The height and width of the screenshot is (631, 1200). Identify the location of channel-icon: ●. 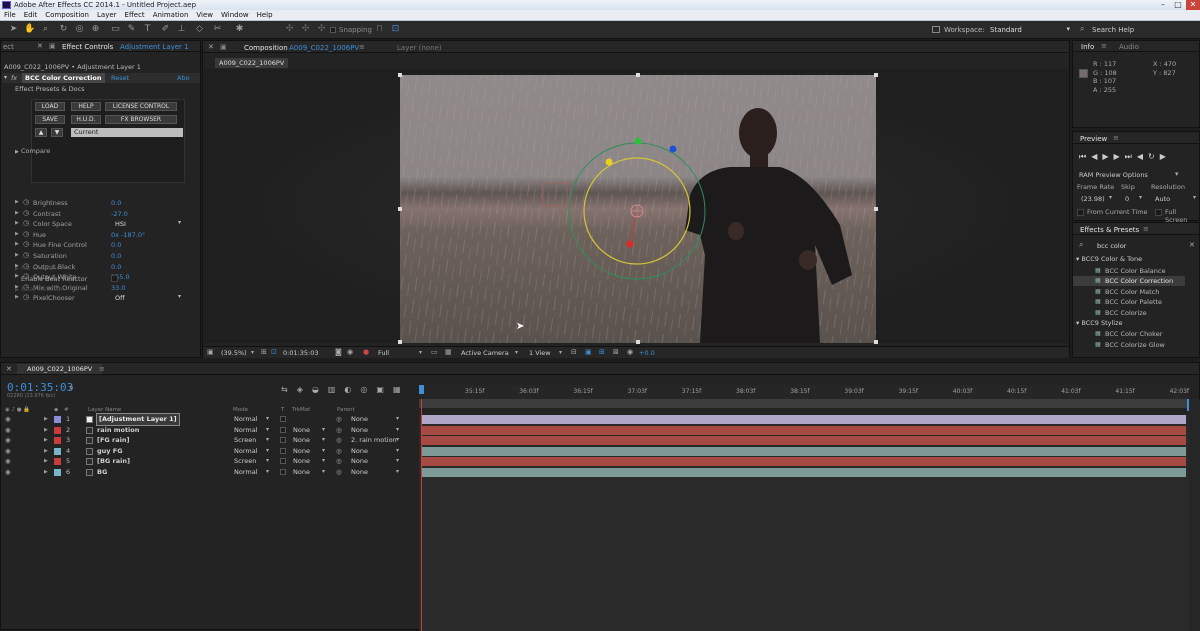
(366, 352).